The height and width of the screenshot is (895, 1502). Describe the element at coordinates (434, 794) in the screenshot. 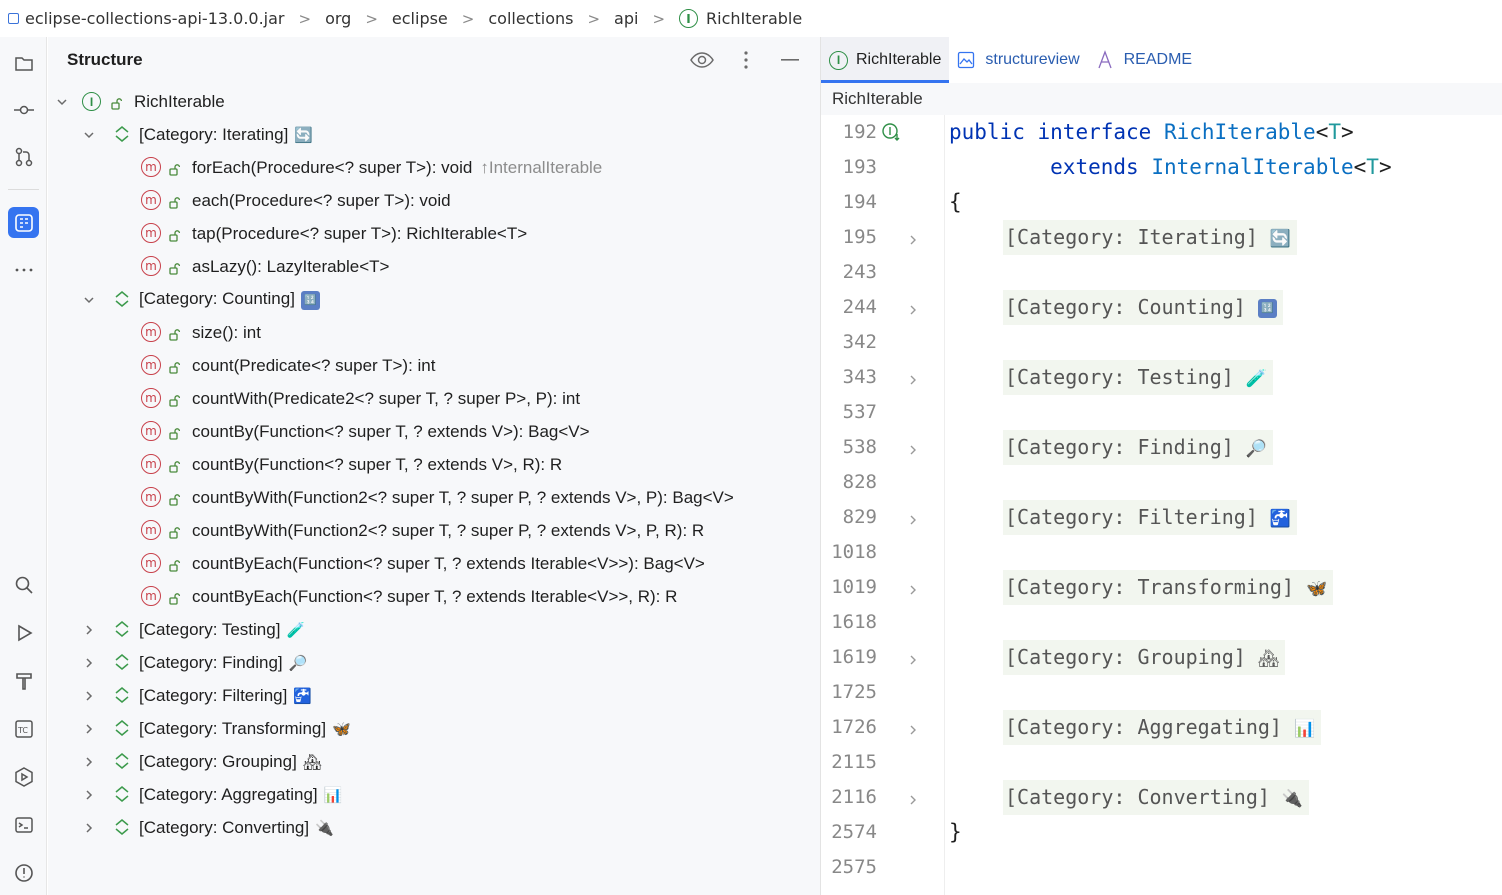

I see `tree-category-row: [Category: Aggregating] 📊` at that location.